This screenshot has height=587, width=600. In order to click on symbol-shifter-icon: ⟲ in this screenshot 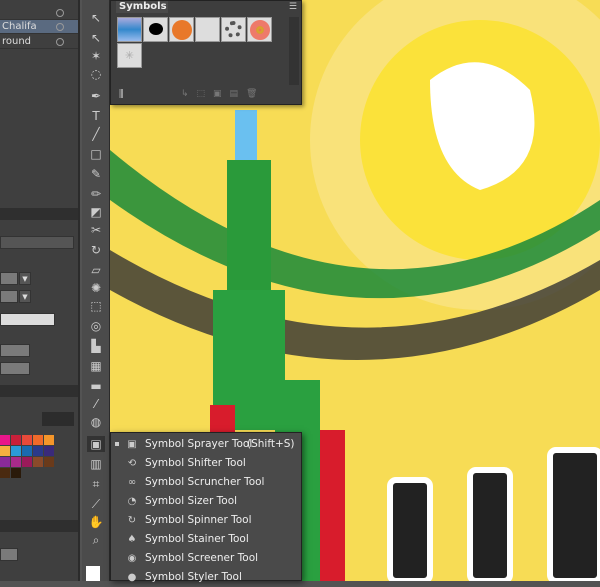, I will do `click(132, 463)`.